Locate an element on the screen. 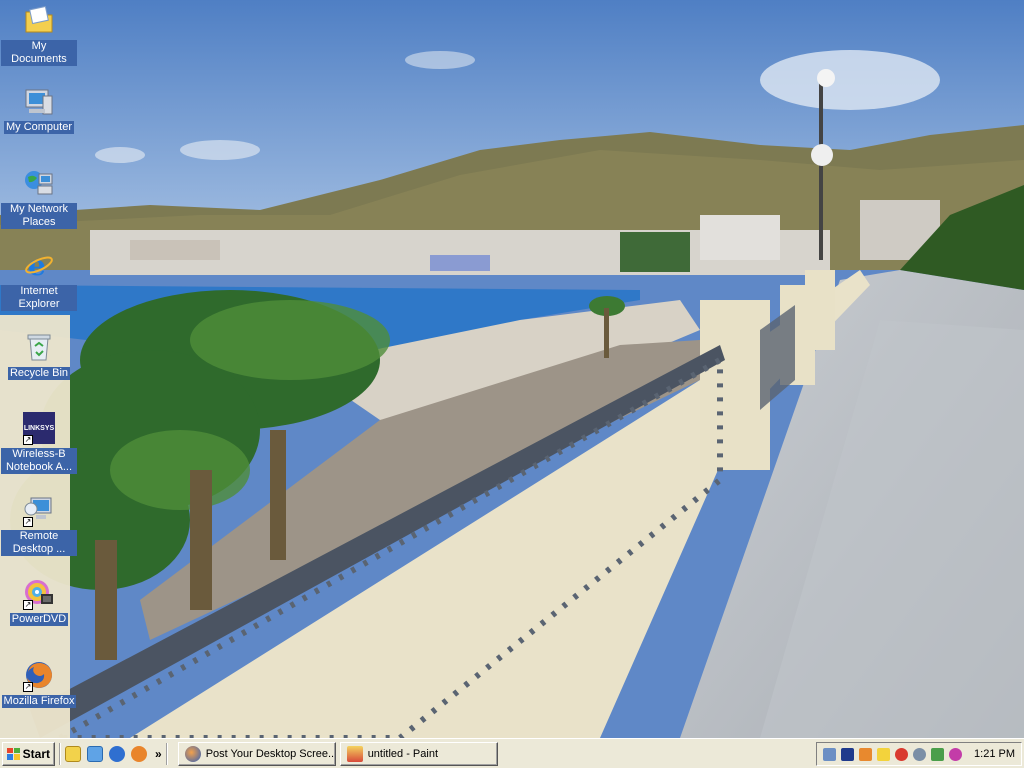 This screenshot has height=768, width=1024. windows-logo-icon is located at coordinates (13, 753).